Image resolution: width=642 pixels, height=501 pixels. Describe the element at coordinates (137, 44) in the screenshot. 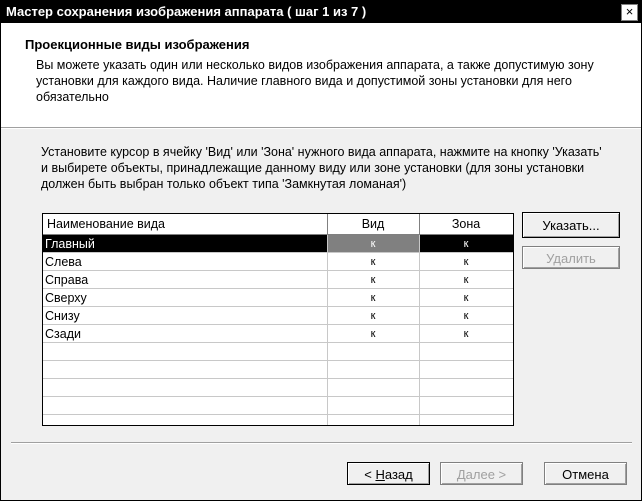

I see `page-title: Проекционные виды изображения` at that location.